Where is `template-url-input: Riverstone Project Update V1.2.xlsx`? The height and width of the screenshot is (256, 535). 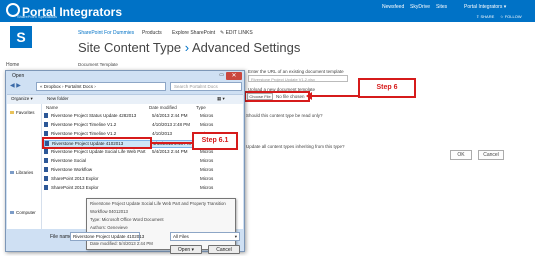 template-url-input: Riverstone Project Update V1.2.xlsx is located at coordinates (298, 78).